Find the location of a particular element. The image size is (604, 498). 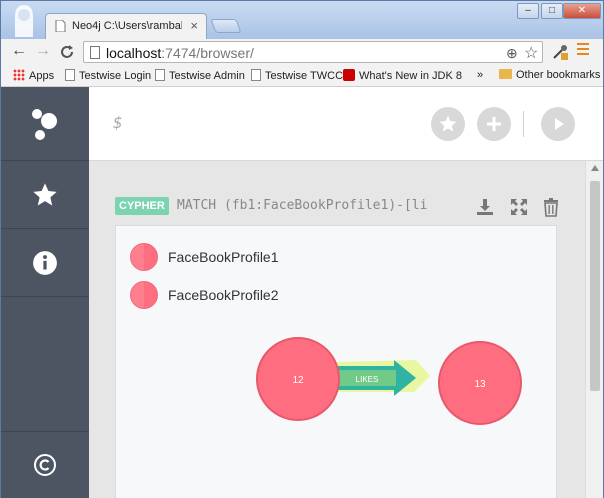

tab-close-icon: × is located at coordinates (194, 25).